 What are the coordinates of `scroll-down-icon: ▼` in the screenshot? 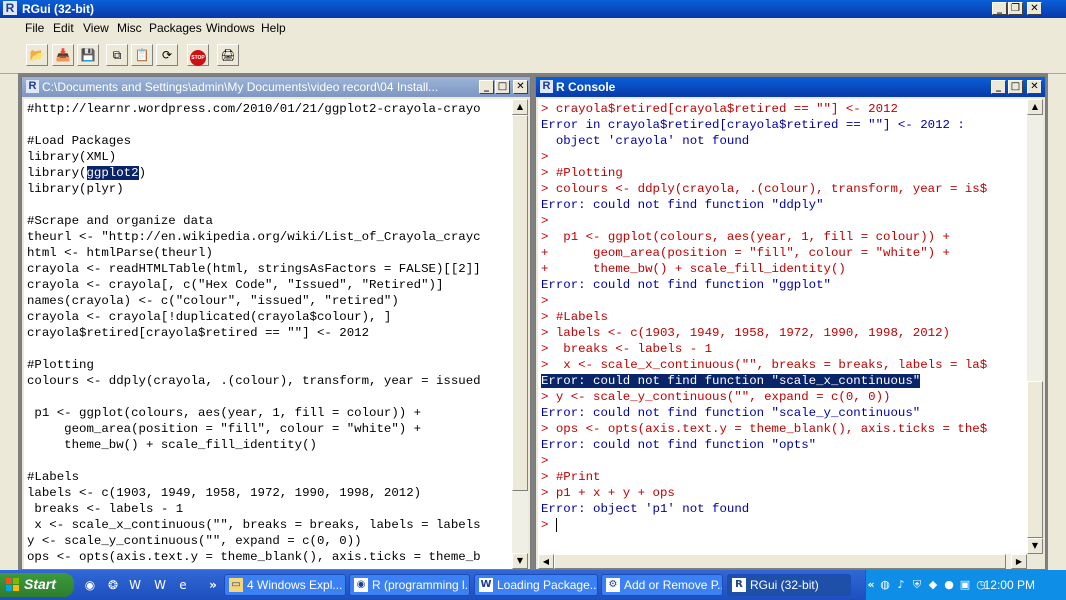 It's located at (520, 561).